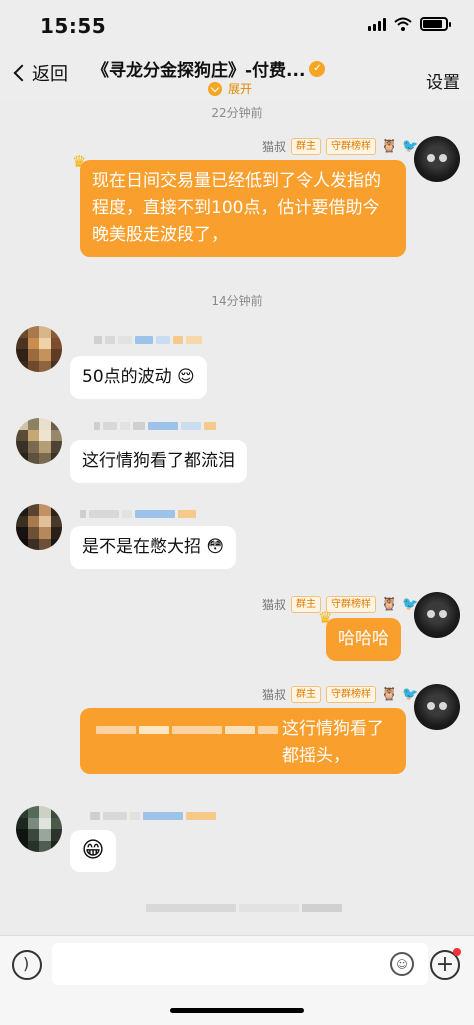 The height and width of the screenshot is (1025, 474). Describe the element at coordinates (237, 301) in the screenshot. I see `timestamp: 14分钟前` at that location.